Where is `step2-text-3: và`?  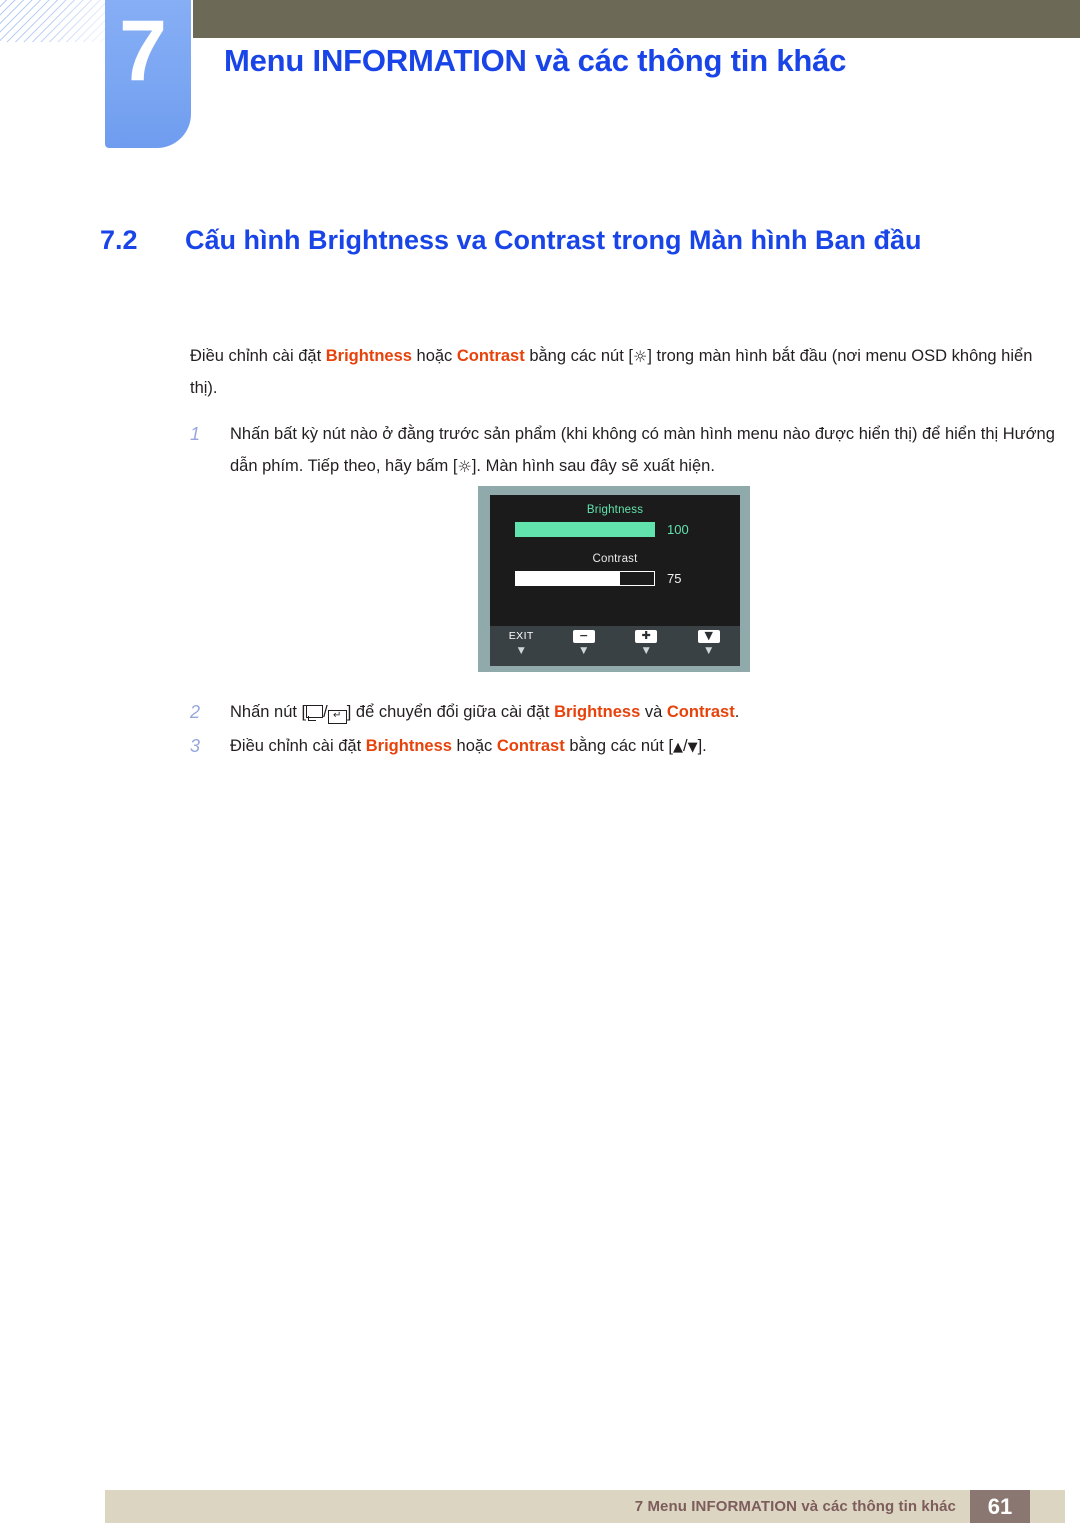 step2-text-3: và is located at coordinates (653, 712).